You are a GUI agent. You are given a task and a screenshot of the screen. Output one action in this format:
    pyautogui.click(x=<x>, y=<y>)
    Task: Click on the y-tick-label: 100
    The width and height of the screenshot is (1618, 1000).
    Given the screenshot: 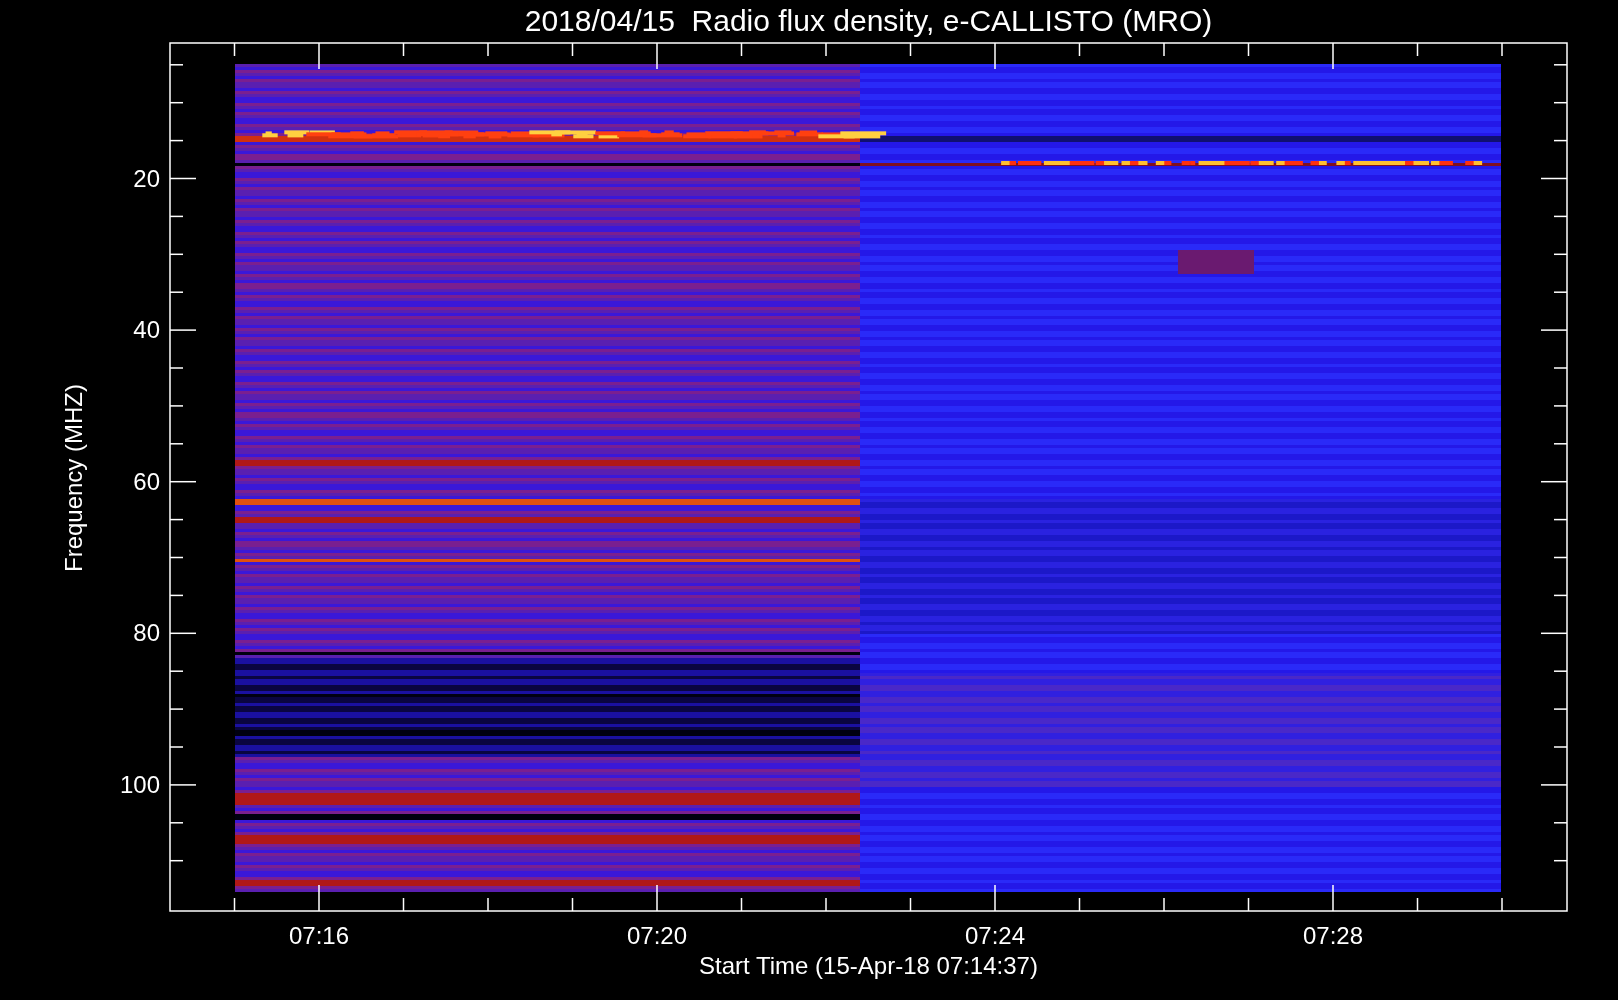 What is the action you would take?
    pyautogui.click(x=139, y=784)
    